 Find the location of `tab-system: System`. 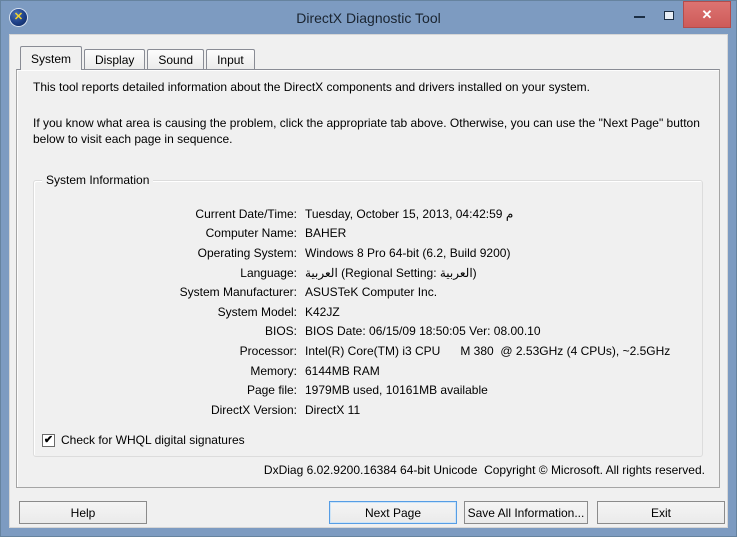

tab-system: System is located at coordinates (51, 58).